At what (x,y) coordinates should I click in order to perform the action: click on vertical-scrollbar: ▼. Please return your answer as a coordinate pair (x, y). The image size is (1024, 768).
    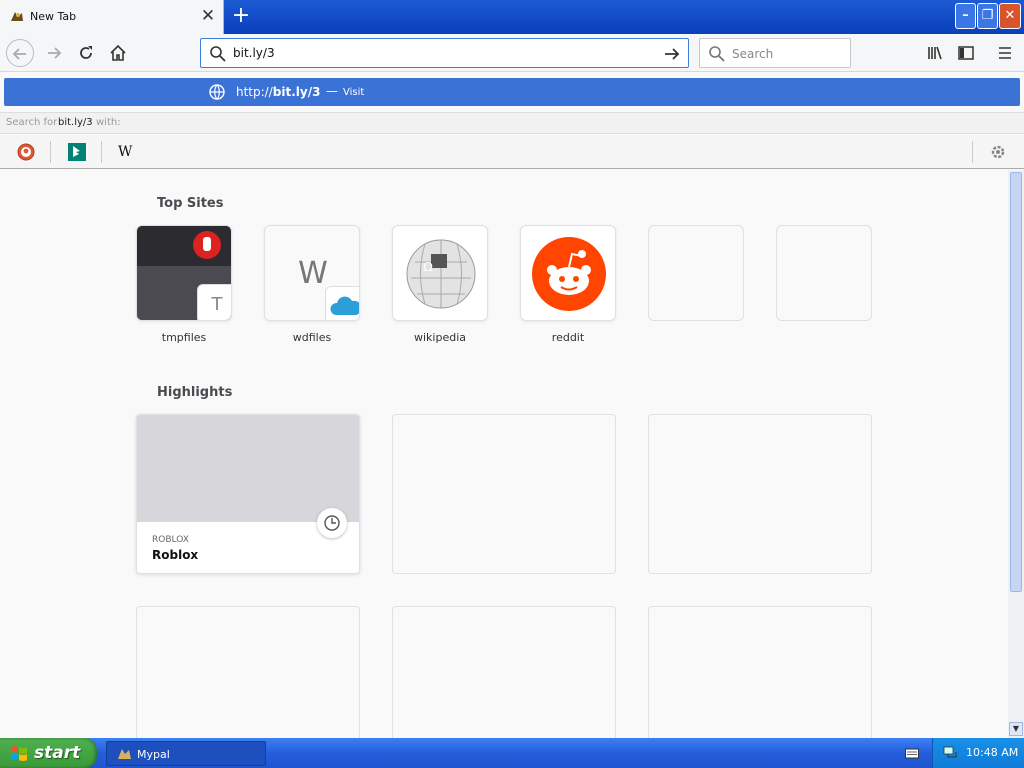
    Looking at the image, I should click on (1016, 454).